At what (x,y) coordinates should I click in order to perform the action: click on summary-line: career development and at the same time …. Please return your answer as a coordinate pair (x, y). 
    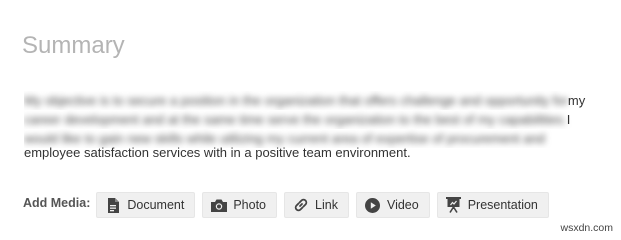
    Looking at the image, I should click on (311, 119).